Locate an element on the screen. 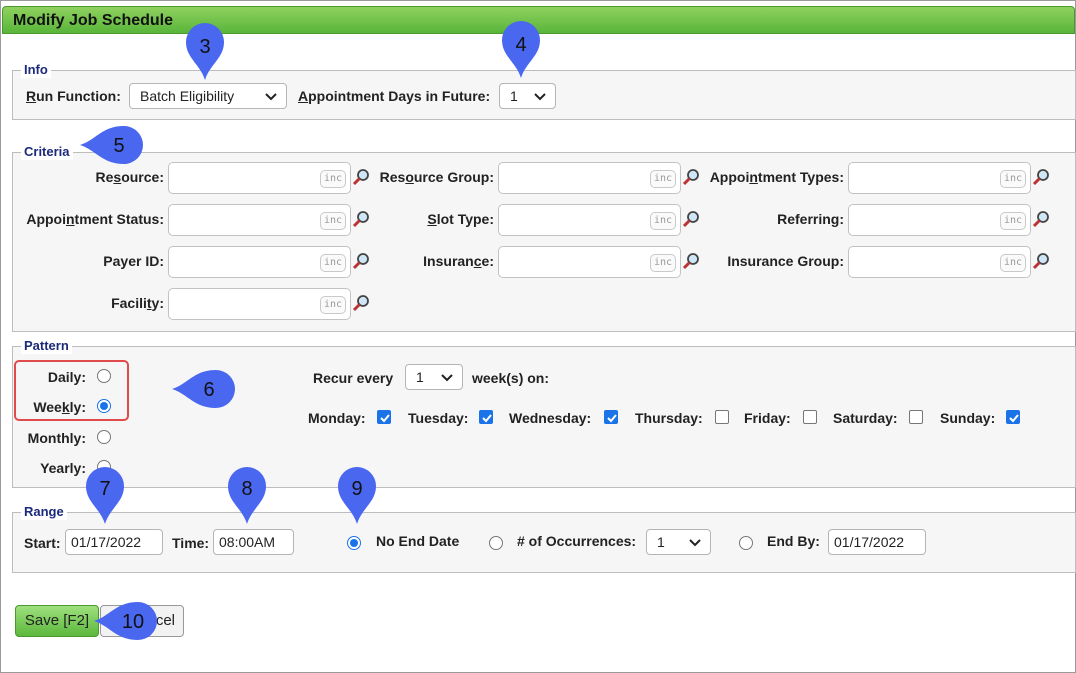 The width and height of the screenshot is (1076, 673). callout-marker-10: 10 is located at coordinates (125, 621).